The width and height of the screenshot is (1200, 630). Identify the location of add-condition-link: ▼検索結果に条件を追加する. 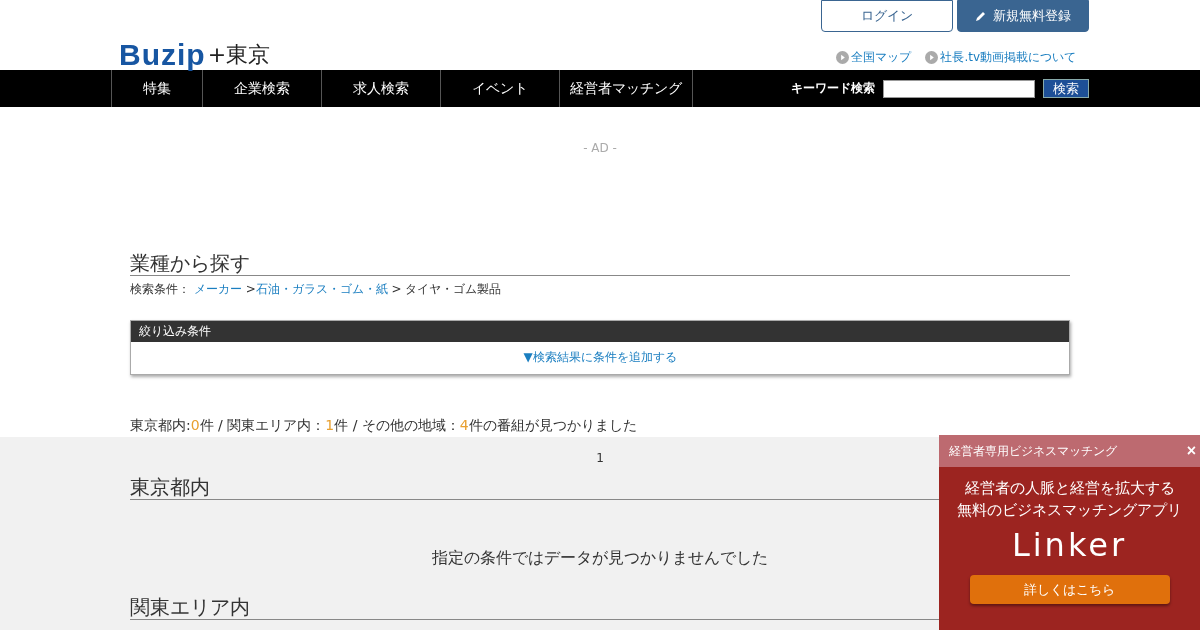
(600, 358).